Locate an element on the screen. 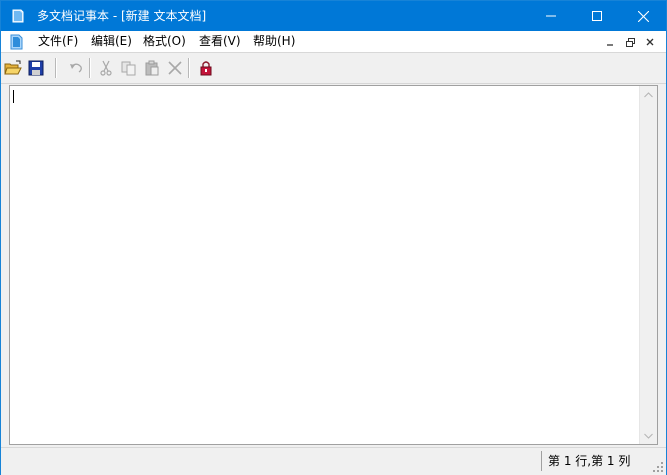 The image size is (667, 475). restore-icon is located at coordinates (630, 42).